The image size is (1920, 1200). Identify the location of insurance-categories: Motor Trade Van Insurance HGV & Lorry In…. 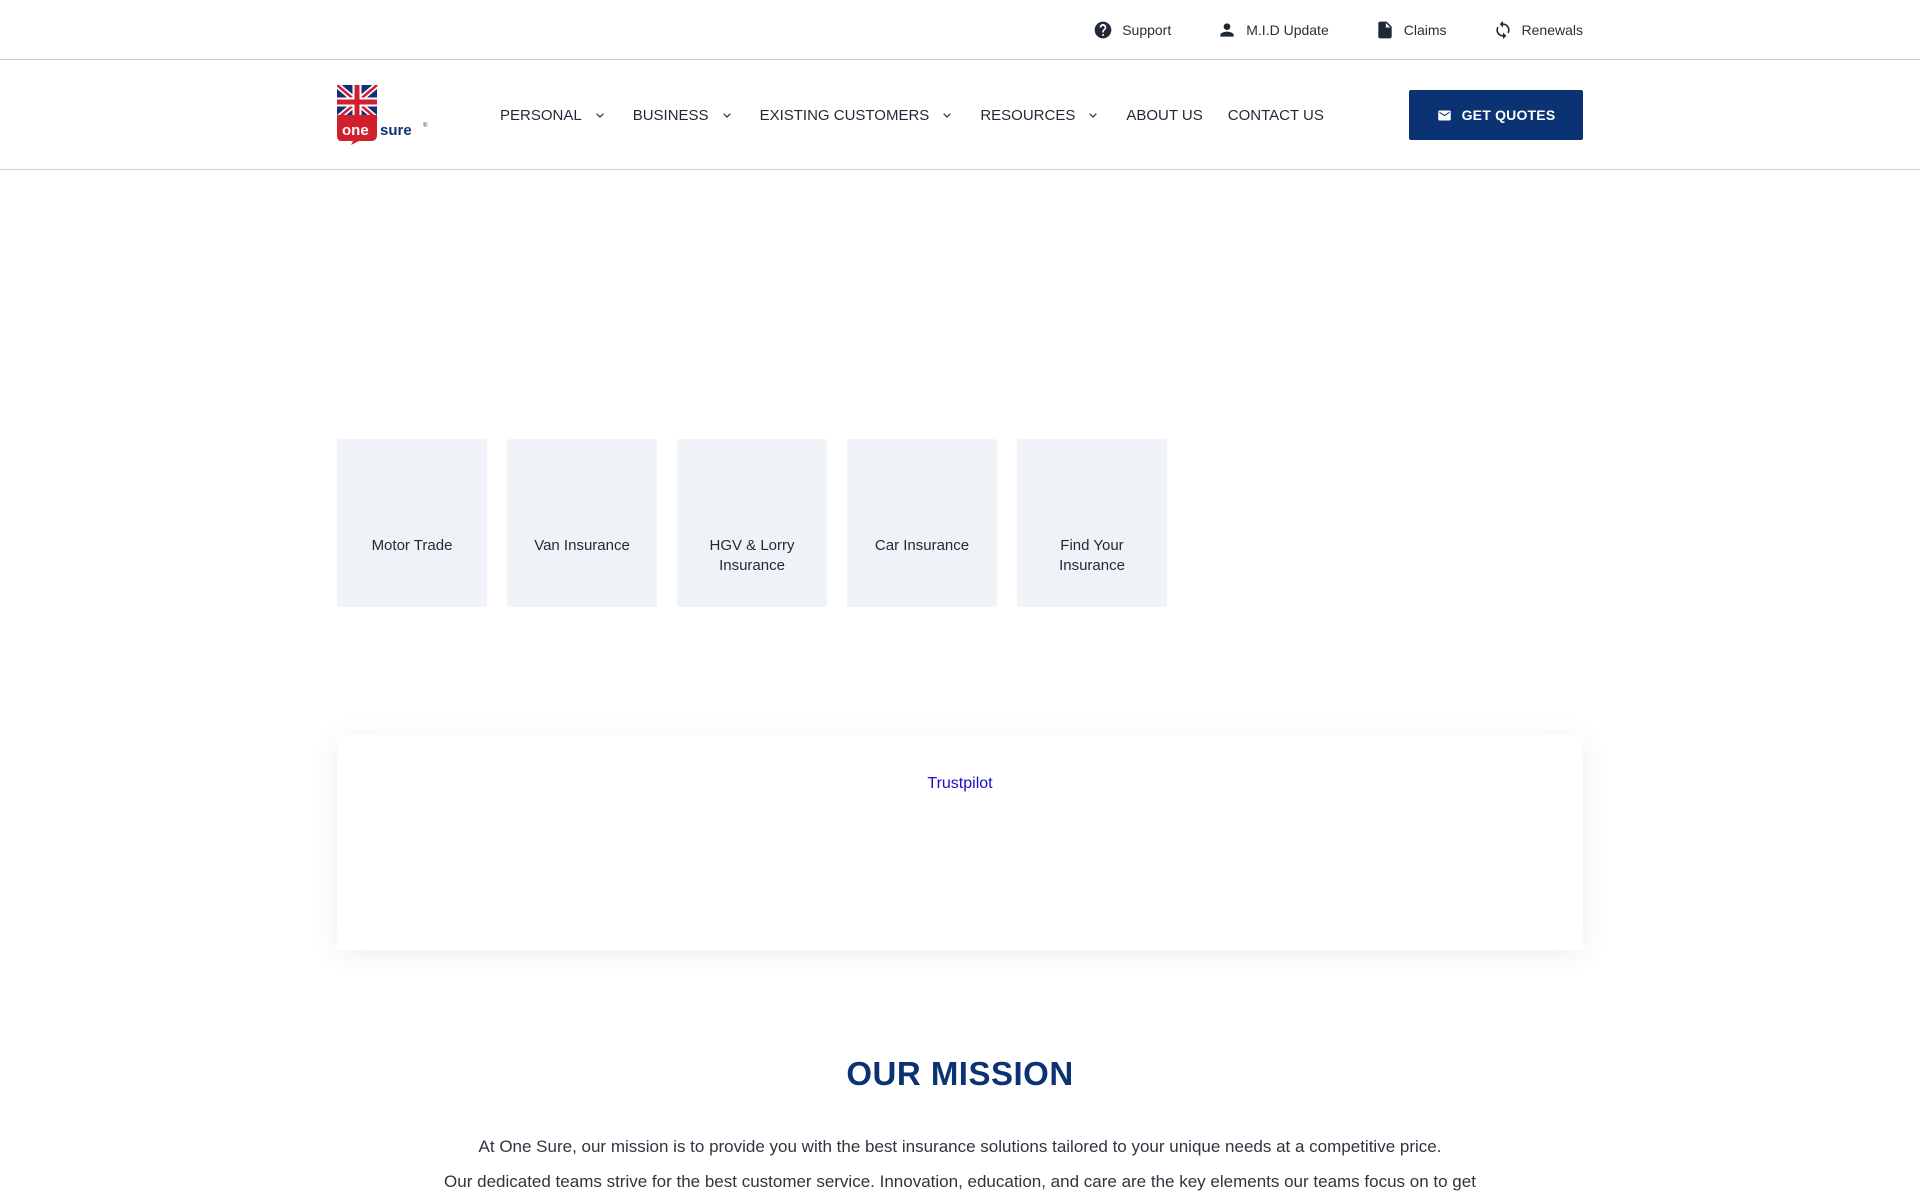
(960, 523).